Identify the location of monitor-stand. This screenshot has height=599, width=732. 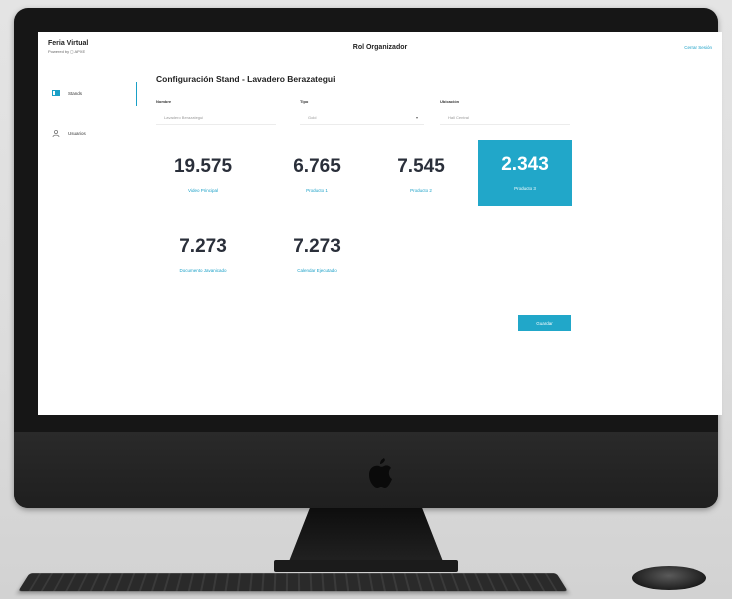
(366, 536).